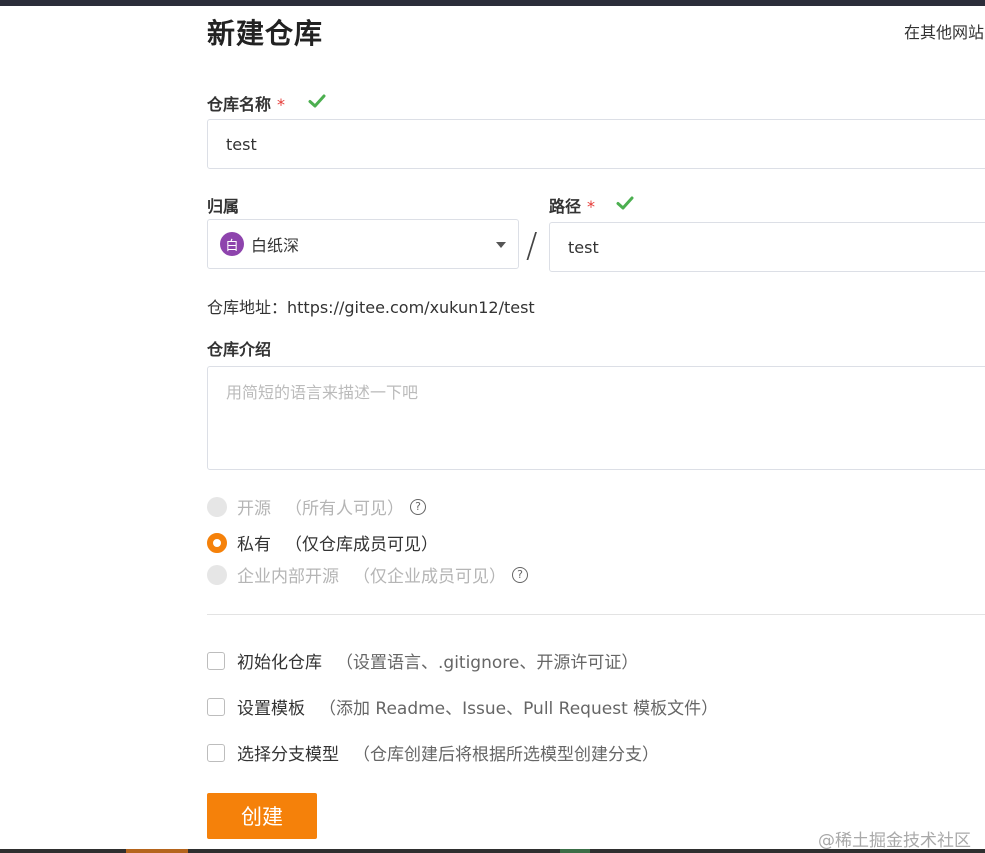 This screenshot has height=853, width=985. I want to click on repo-name-label-text: 仓库名称, so click(239, 104).